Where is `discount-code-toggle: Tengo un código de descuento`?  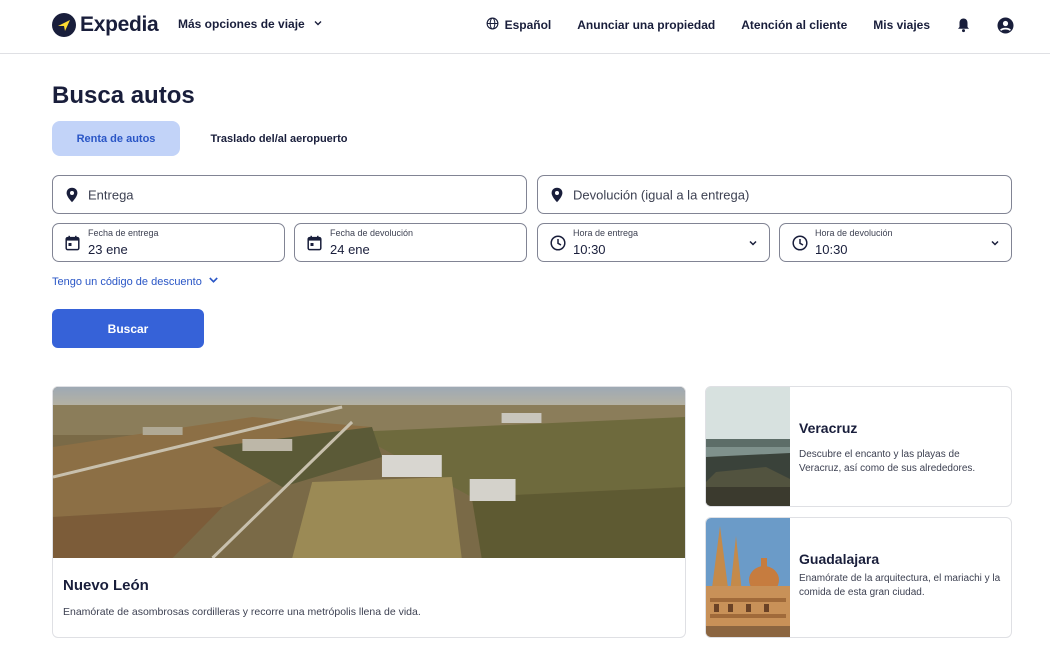 discount-code-toggle: Tengo un código de descuento is located at coordinates (135, 281).